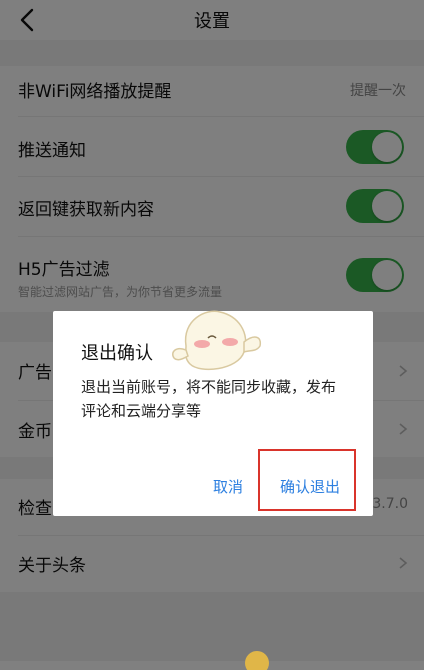 This screenshot has height=670, width=424. What do you see at coordinates (228, 486) in the screenshot?
I see `cancel-button: 取消` at bounding box center [228, 486].